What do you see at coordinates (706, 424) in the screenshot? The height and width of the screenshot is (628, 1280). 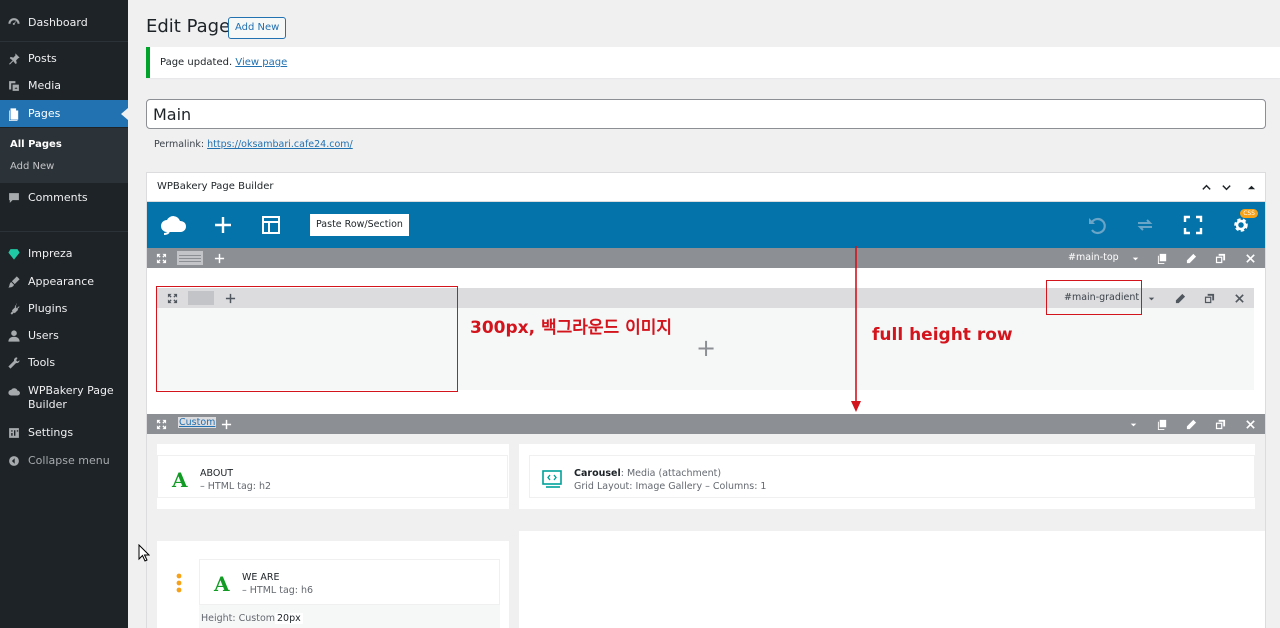 I see `row-custom-controls: Custom` at bounding box center [706, 424].